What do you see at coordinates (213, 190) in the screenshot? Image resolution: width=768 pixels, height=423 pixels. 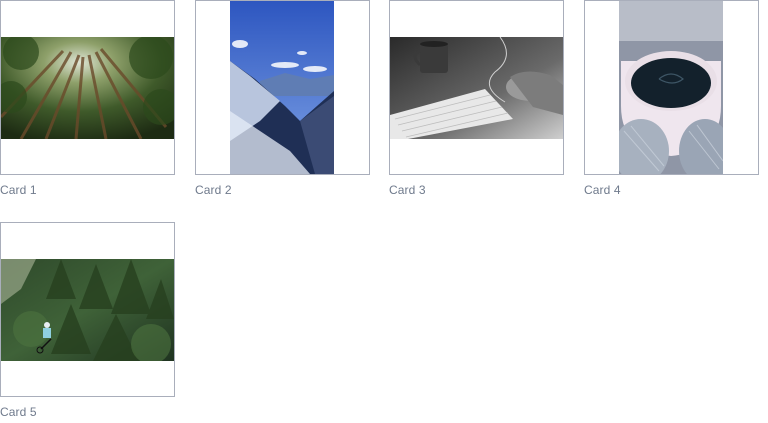 I see `card-caption: Card 2` at bounding box center [213, 190].